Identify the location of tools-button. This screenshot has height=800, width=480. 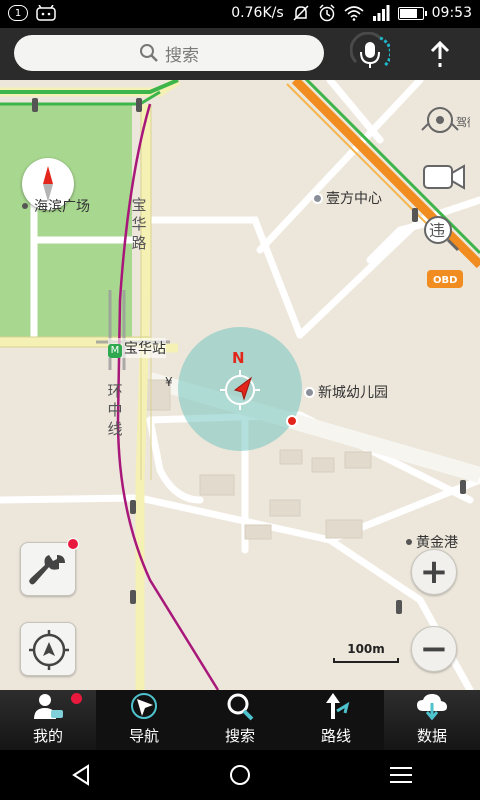
(49, 567).